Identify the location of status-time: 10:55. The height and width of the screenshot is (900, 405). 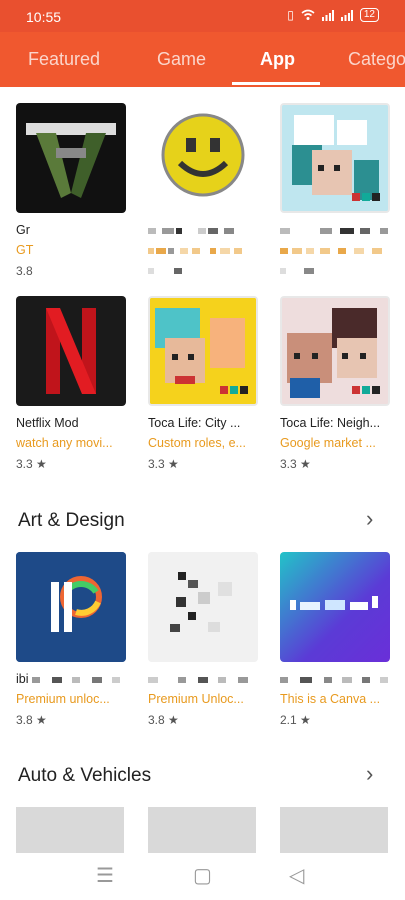
(44, 17).